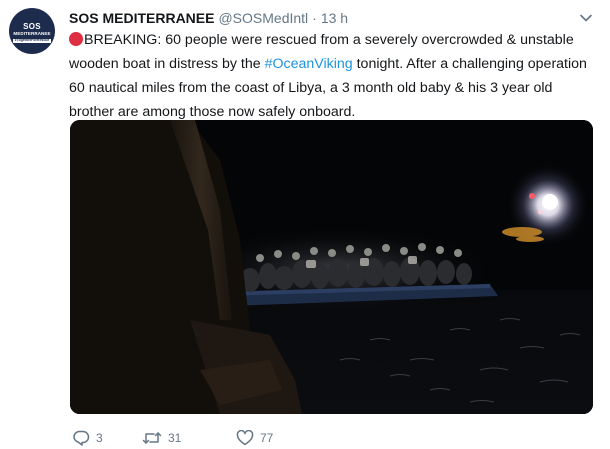 The image size is (610, 449). I want to click on red-circle-icon, so click(76, 39).